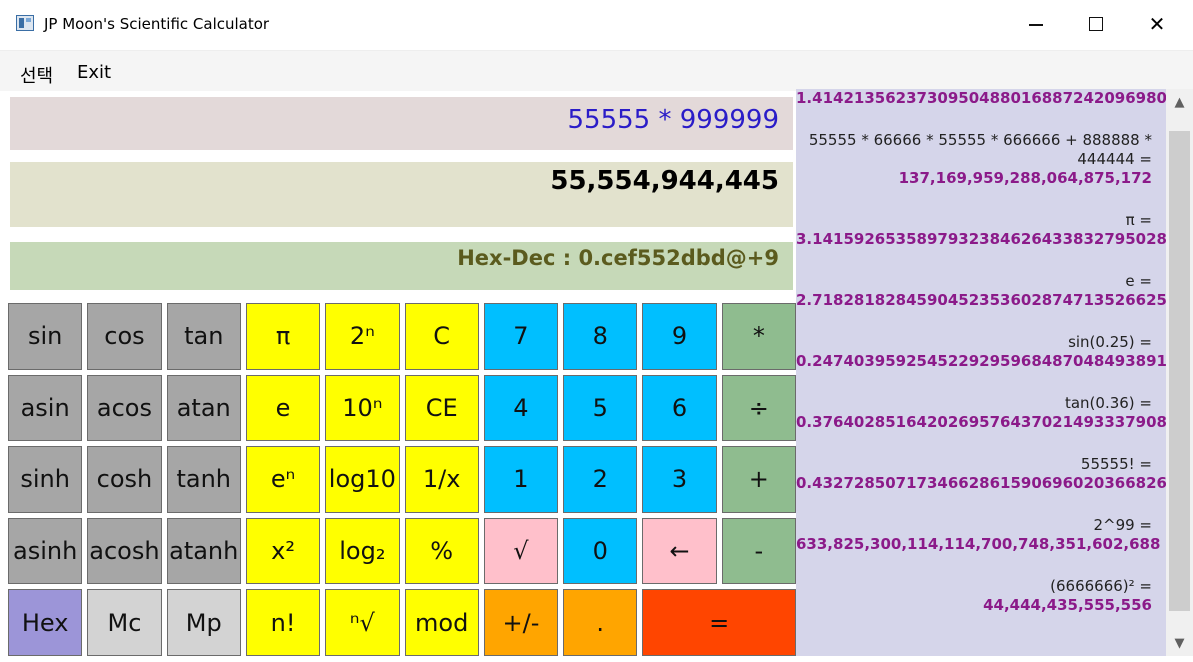 This screenshot has width=1193, height=662. Describe the element at coordinates (1179, 643) in the screenshot. I see `scroll-down-arrow-icon: ▼` at that location.